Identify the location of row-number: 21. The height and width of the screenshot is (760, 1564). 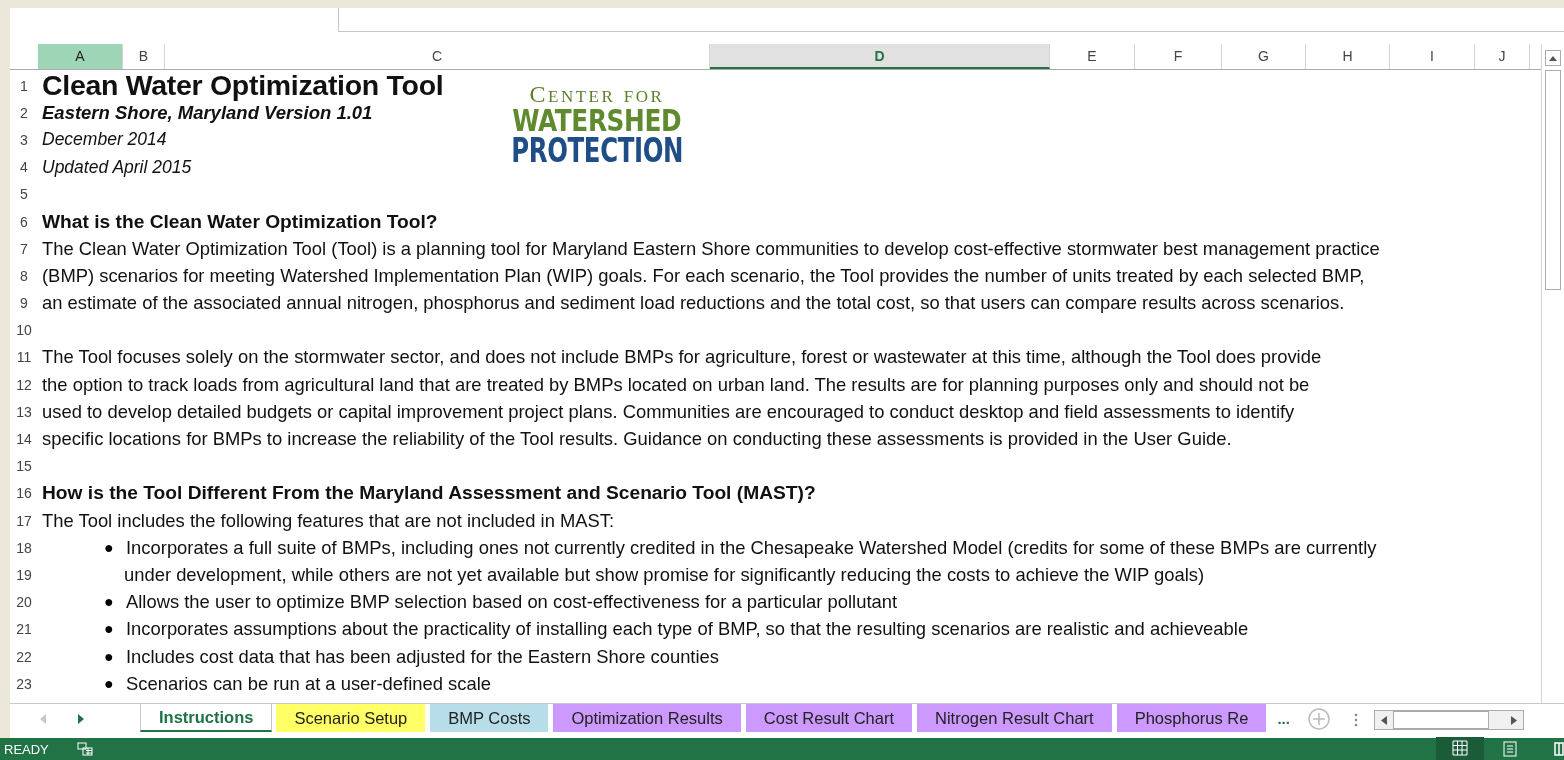
(24, 629).